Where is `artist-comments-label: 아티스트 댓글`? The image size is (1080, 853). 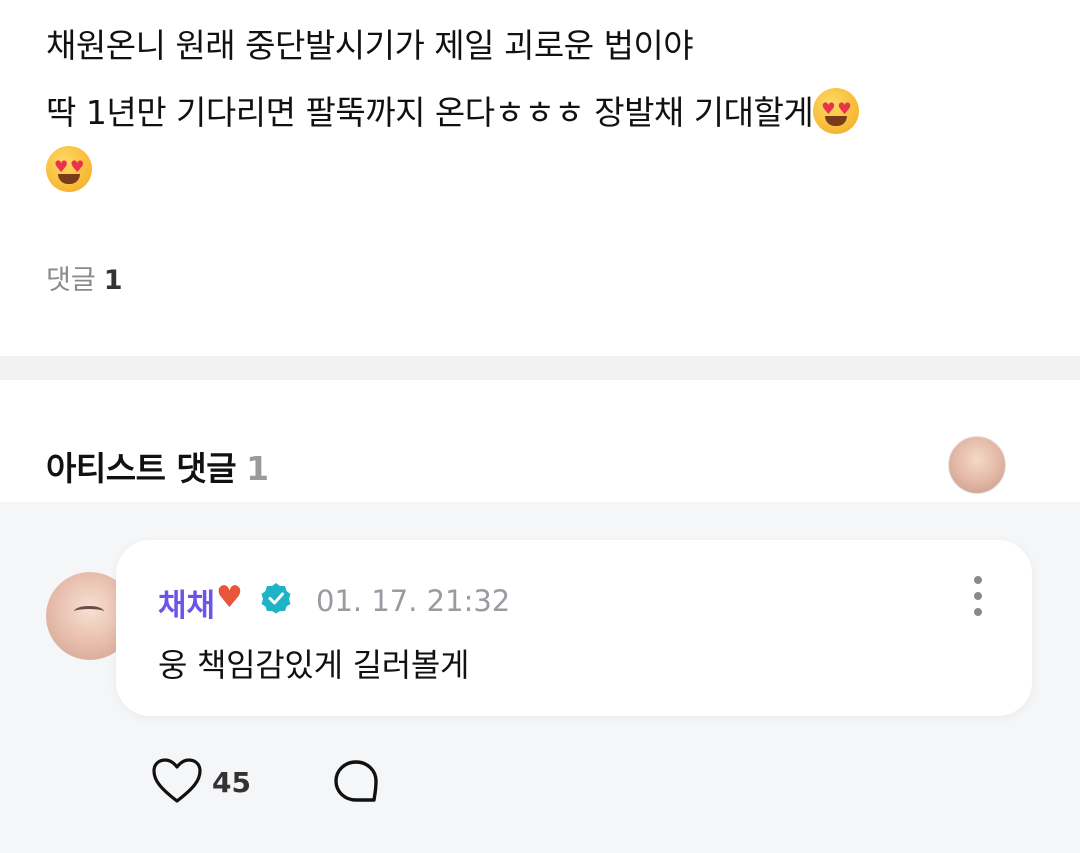
artist-comments-label: 아티스트 댓글 is located at coordinates (141, 468).